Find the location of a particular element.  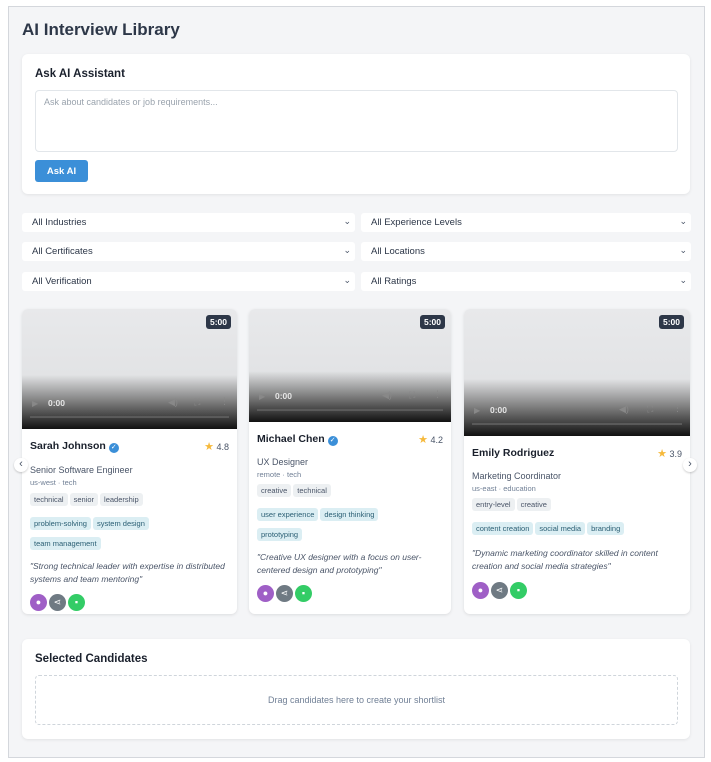

skill-tag: branding is located at coordinates (606, 528).